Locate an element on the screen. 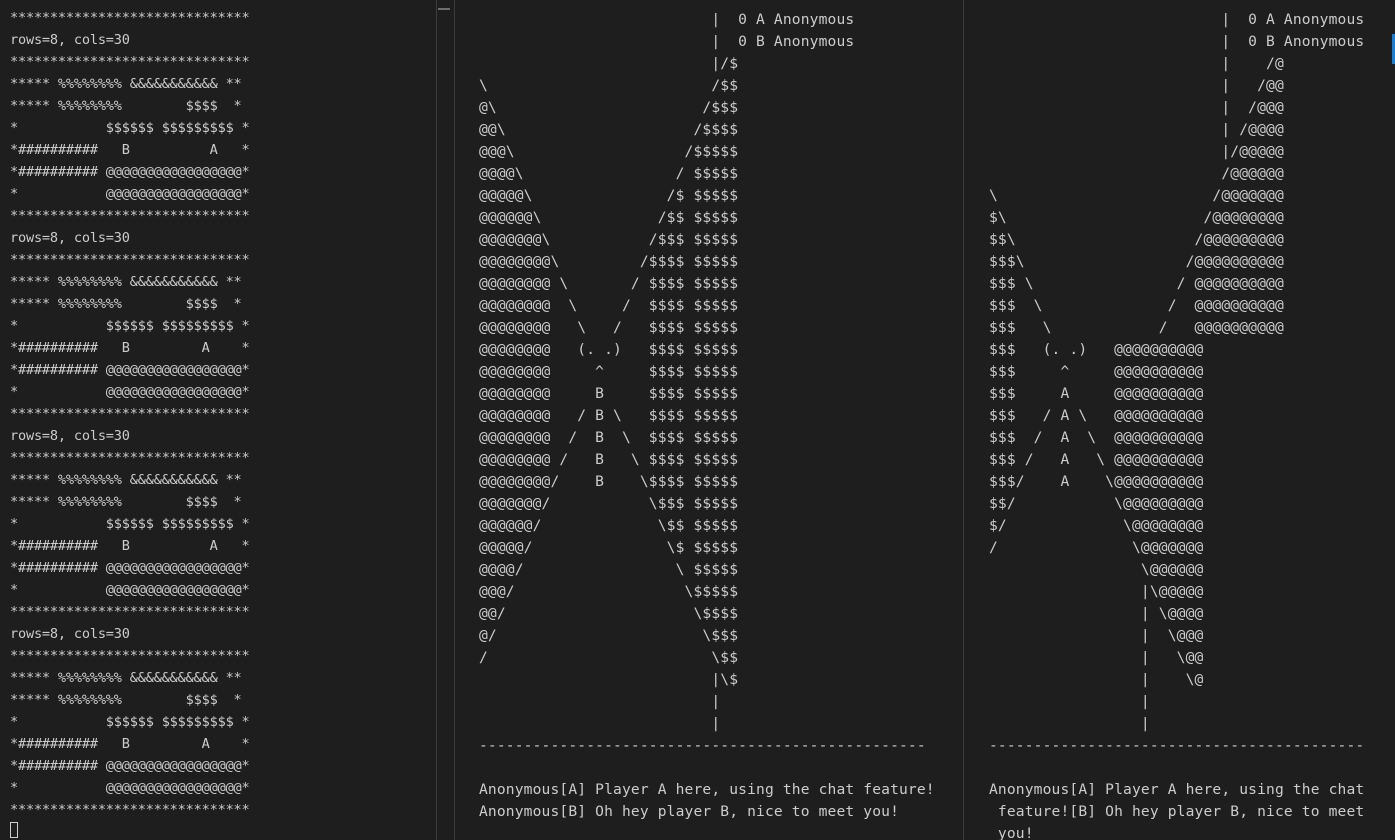  middle-terminal-line: @@@@@@@/ \$$$ $$$$$ is located at coordinates (609, 503).